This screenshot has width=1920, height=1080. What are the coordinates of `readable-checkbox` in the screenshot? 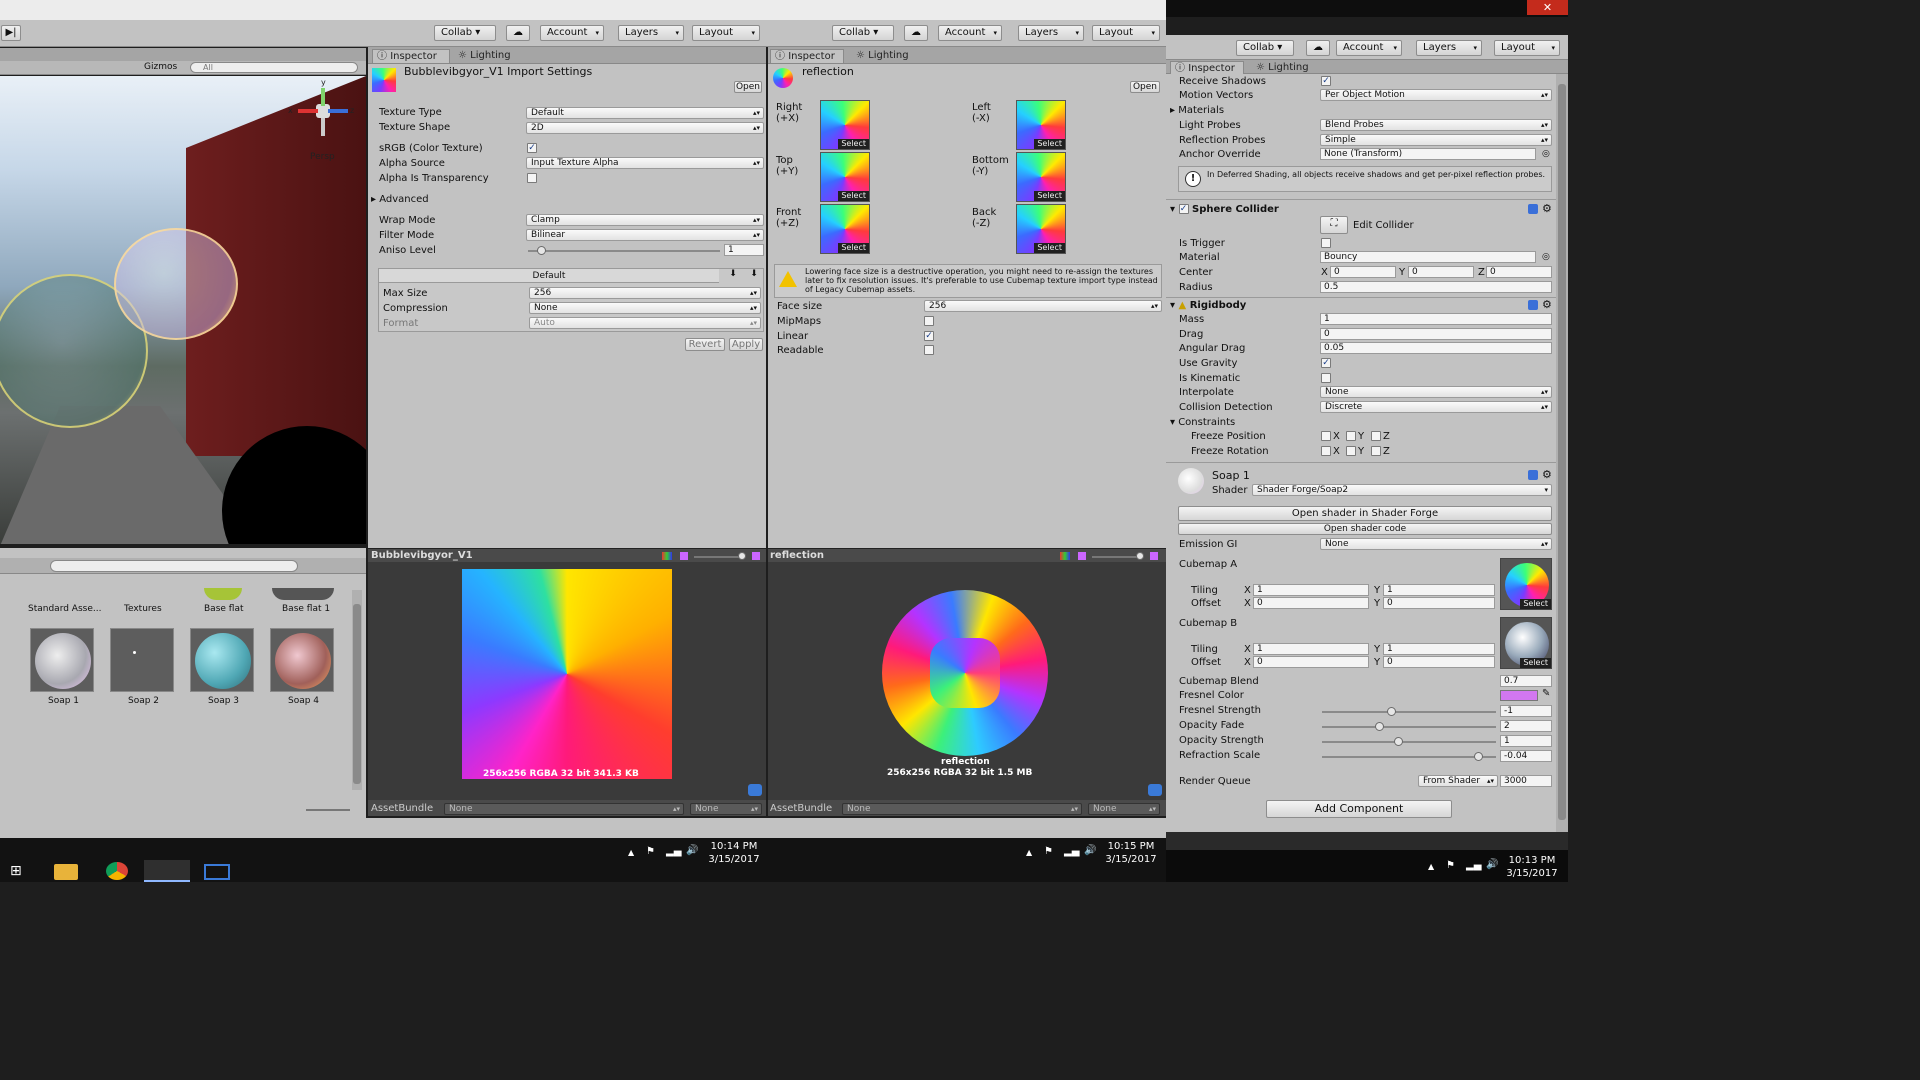 It's located at (929, 350).